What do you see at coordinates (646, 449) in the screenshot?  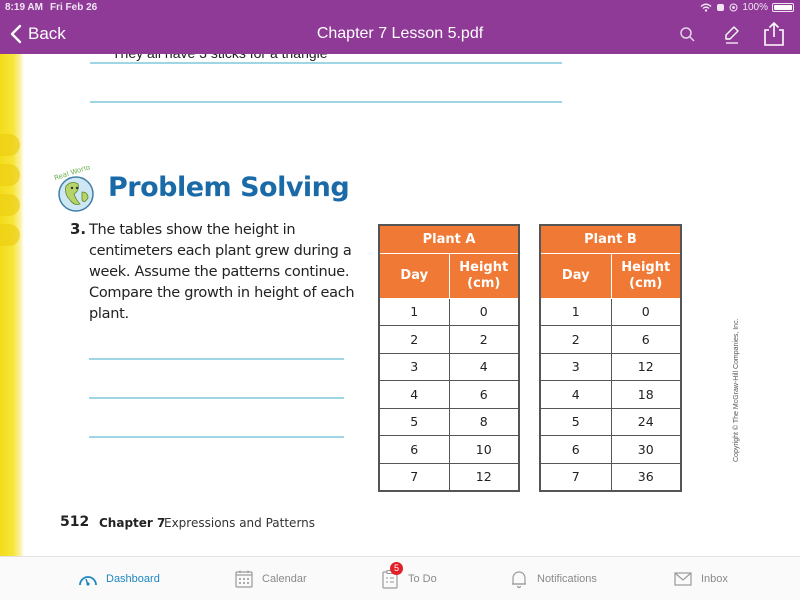 I see `height-cell: 30` at bounding box center [646, 449].